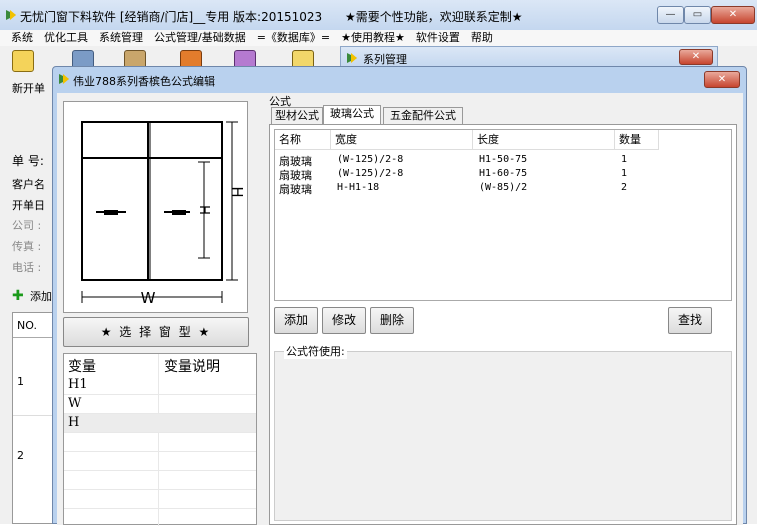 The width and height of the screenshot is (757, 526). I want to click on grid-header-width: 宽度, so click(402, 140).